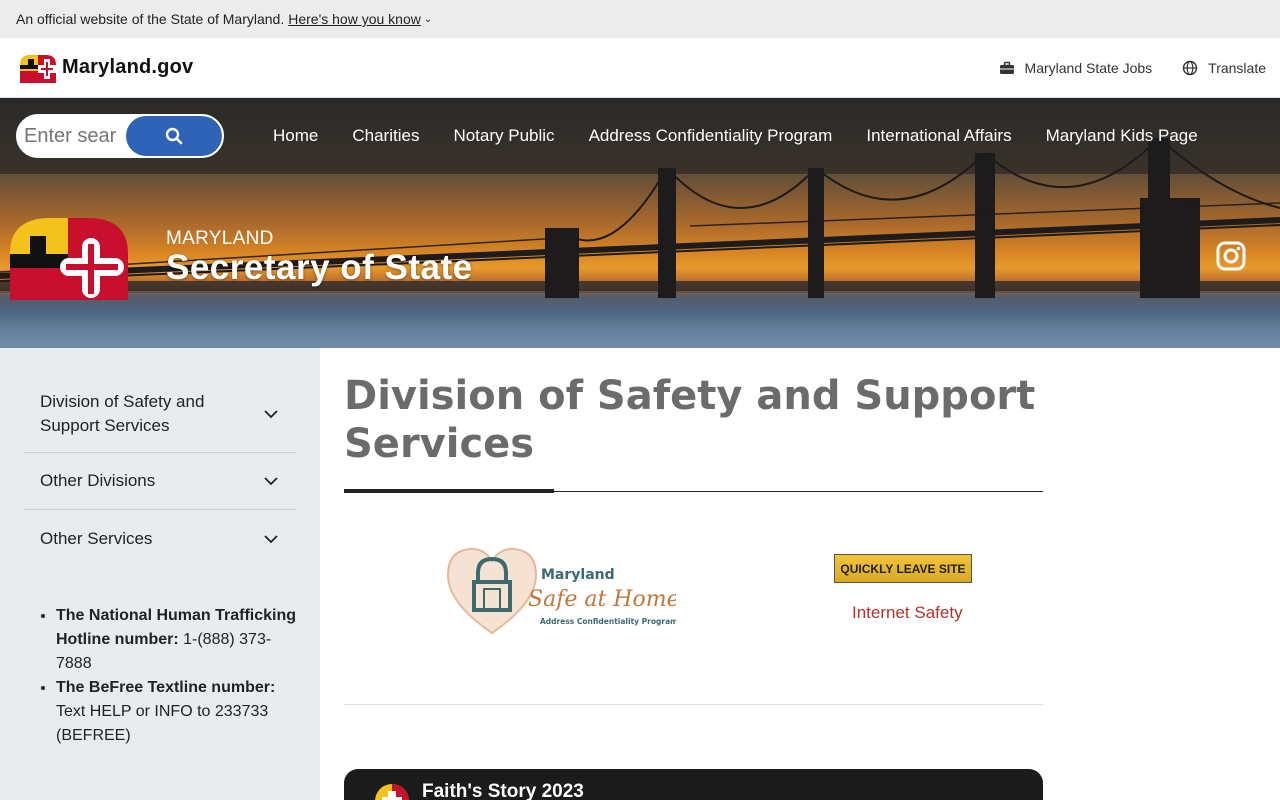 This screenshot has height=800, width=1280. Describe the element at coordinates (578, 575) in the screenshot. I see `logo-line1: Maryland` at that location.